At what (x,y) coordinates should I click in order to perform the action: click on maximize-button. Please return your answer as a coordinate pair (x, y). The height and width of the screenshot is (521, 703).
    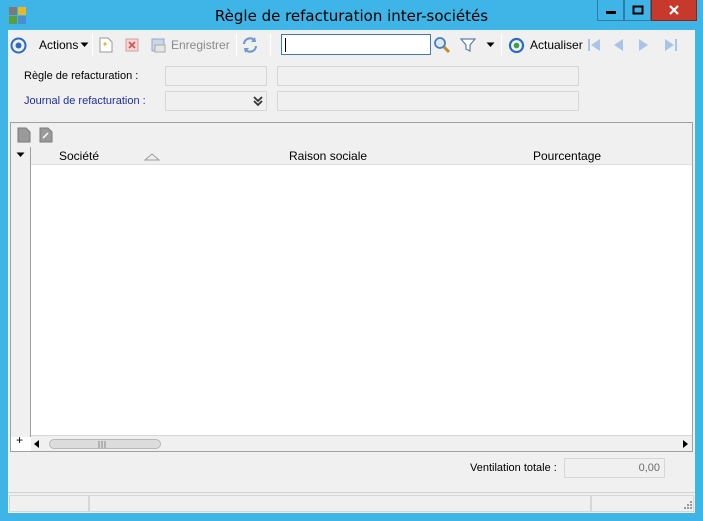
    Looking at the image, I should click on (637, 10).